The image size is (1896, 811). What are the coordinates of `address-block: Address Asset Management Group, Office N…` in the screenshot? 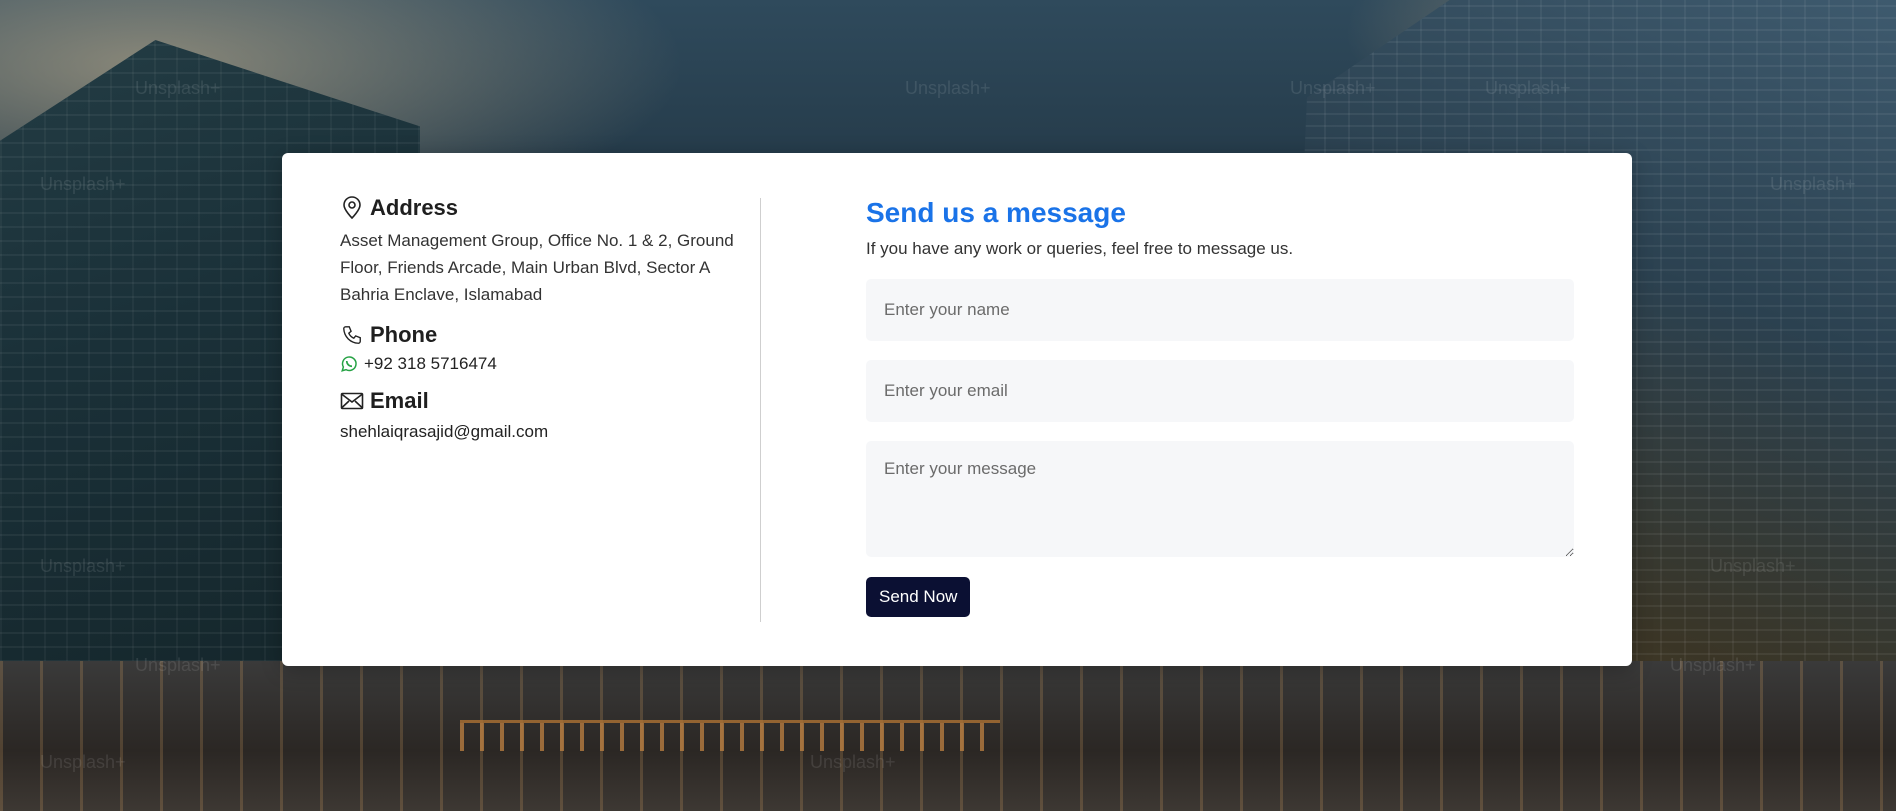 It's located at (540, 251).